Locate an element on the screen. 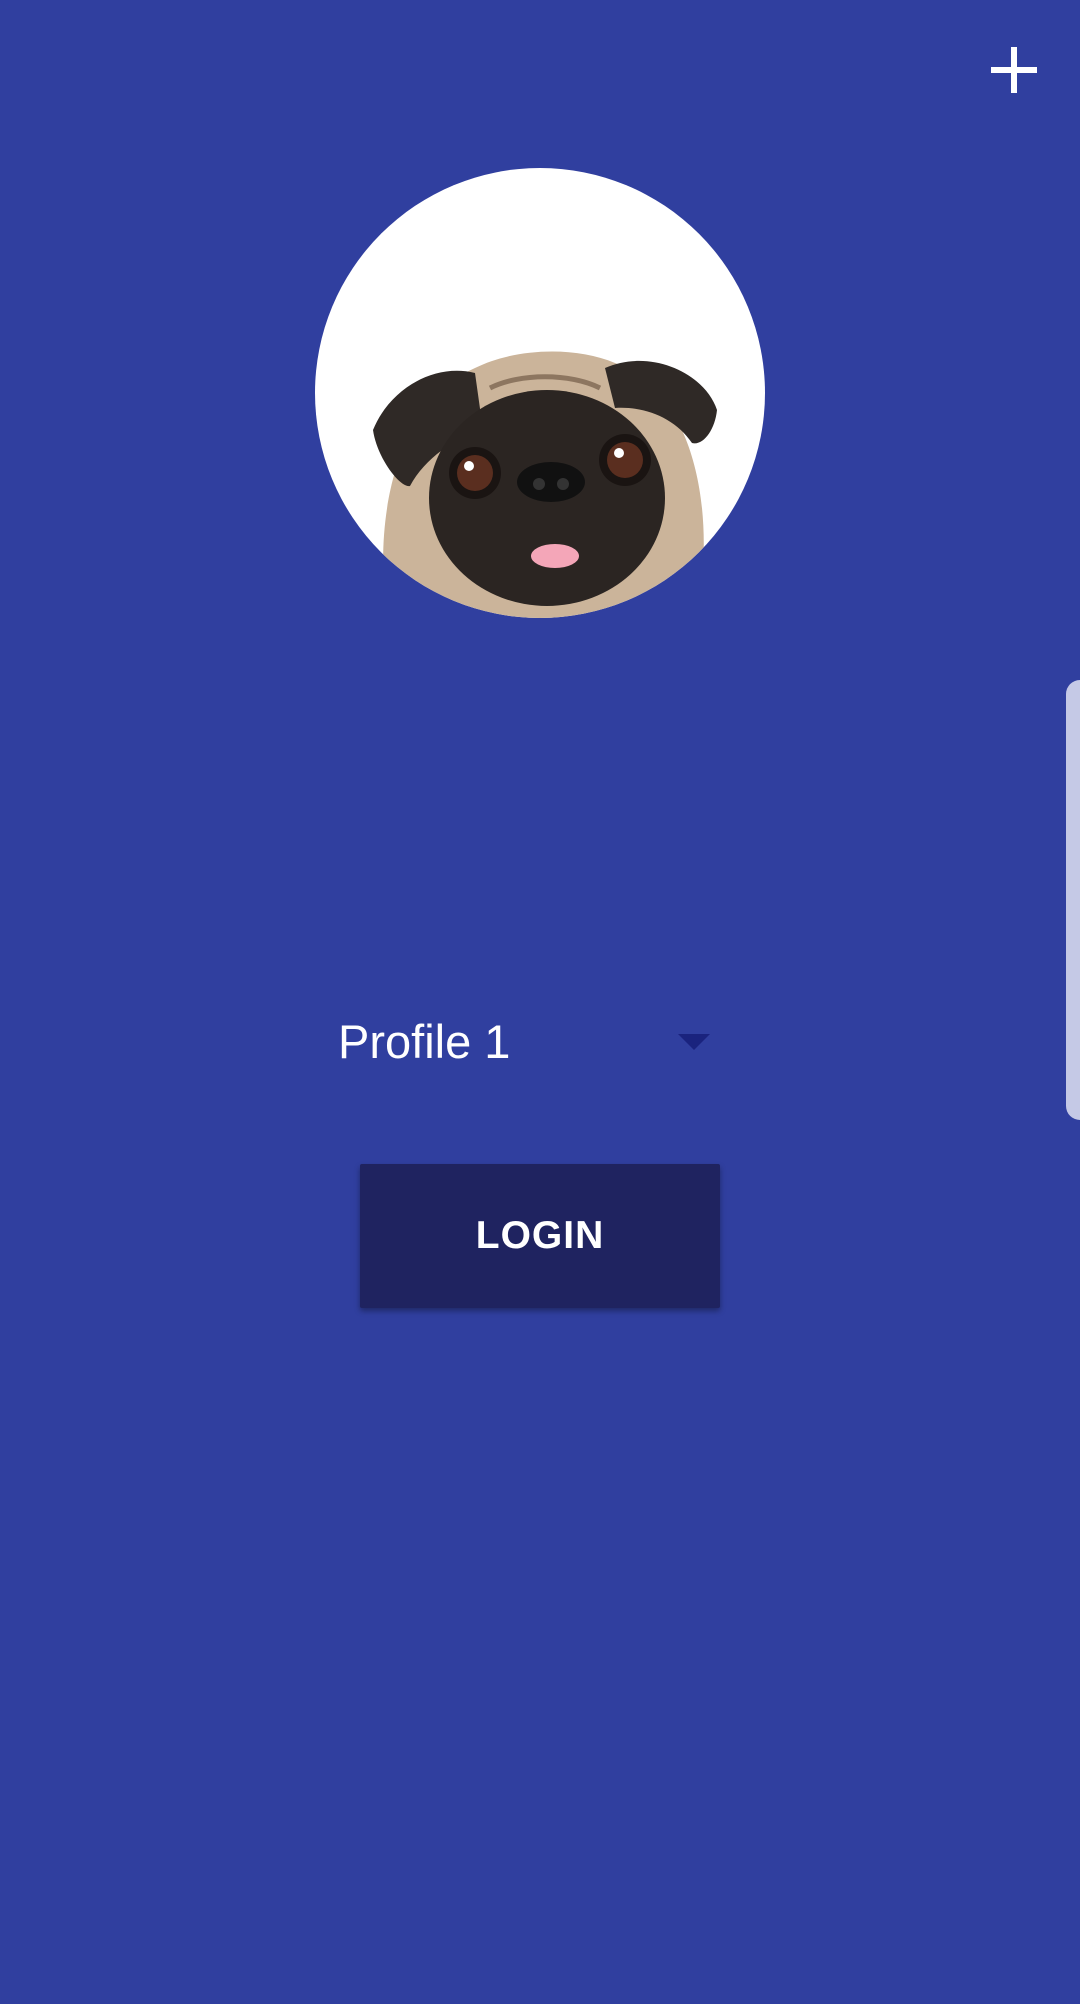 This screenshot has width=1080, height=2004. pug-dog-image is located at coordinates (545, 484).